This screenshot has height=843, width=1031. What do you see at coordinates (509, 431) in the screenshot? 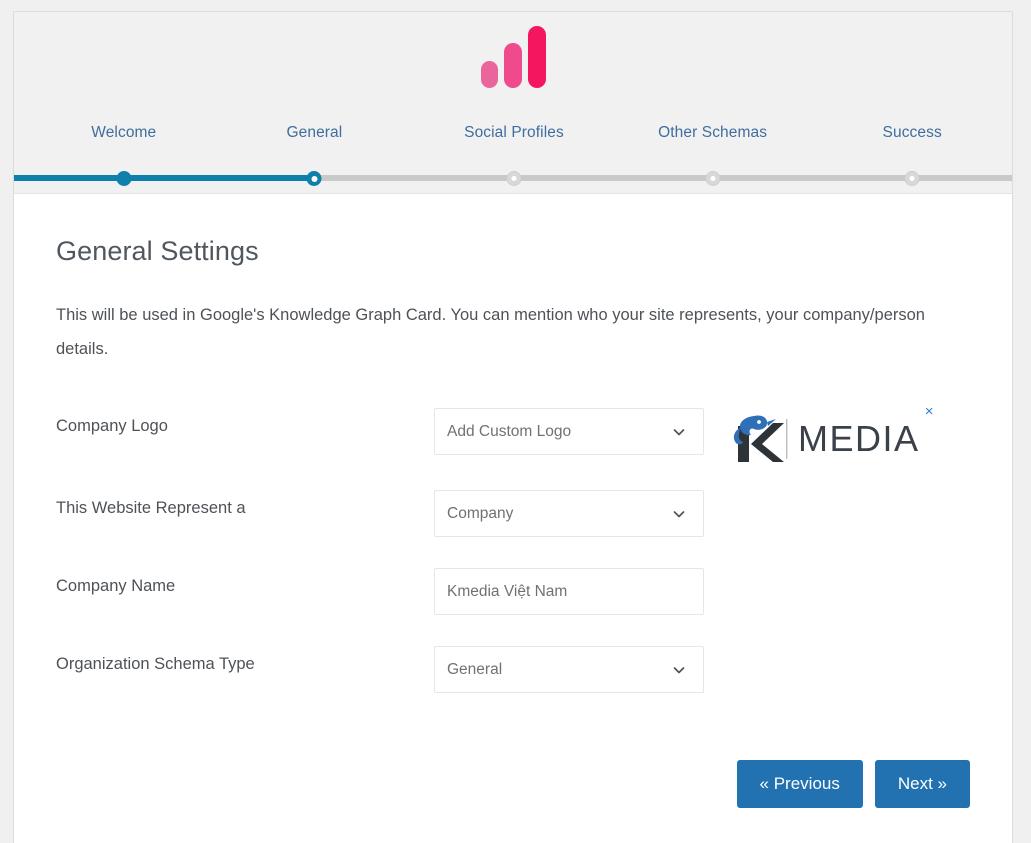
I see `company-logo-value: Add Custom Logo` at bounding box center [509, 431].